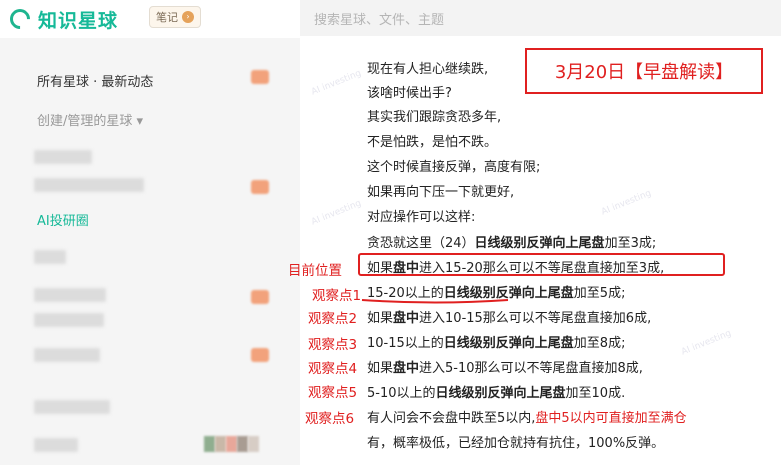  Describe the element at coordinates (434, 117) in the screenshot. I see `post-line: 其实我们跟踪贪恐多年,` at that location.